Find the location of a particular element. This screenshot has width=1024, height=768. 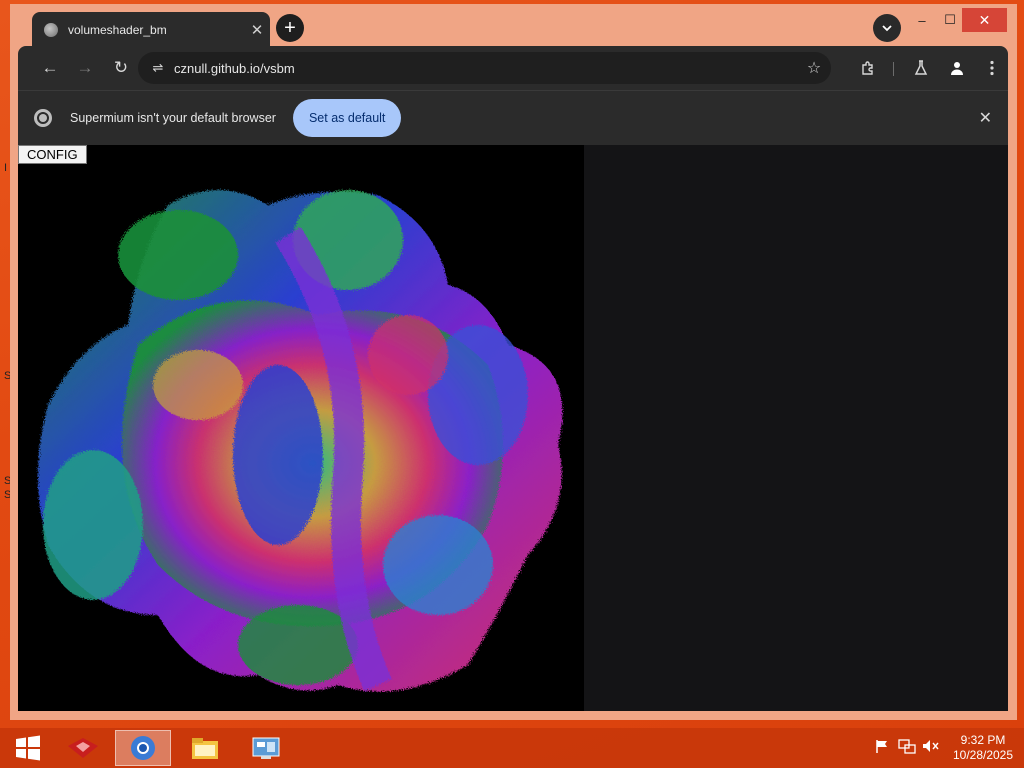

start-button is located at coordinates (28, 748).